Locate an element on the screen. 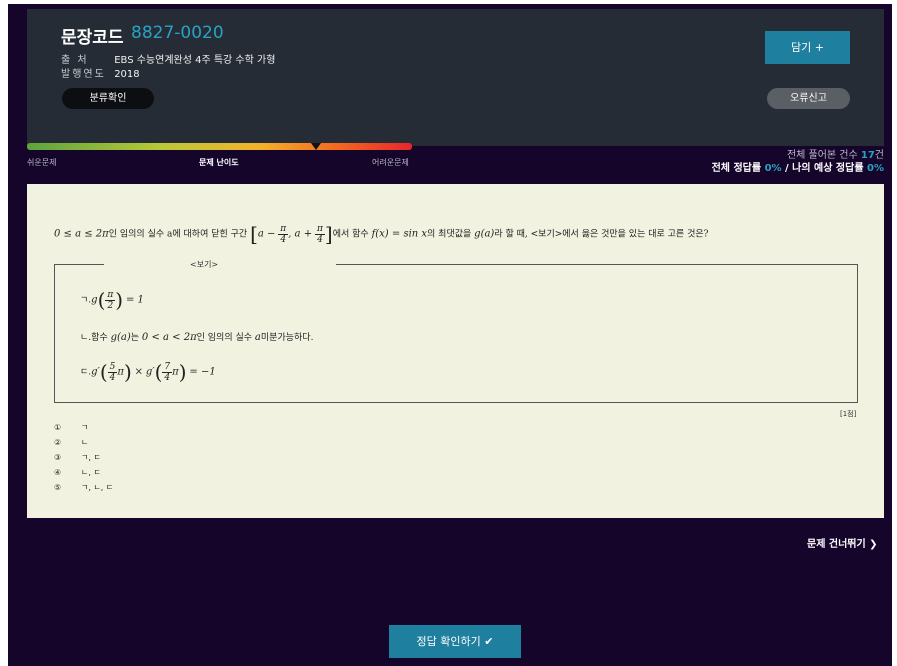 The width and height of the screenshot is (897, 666). q-frac1: π4 is located at coordinates (283, 234).